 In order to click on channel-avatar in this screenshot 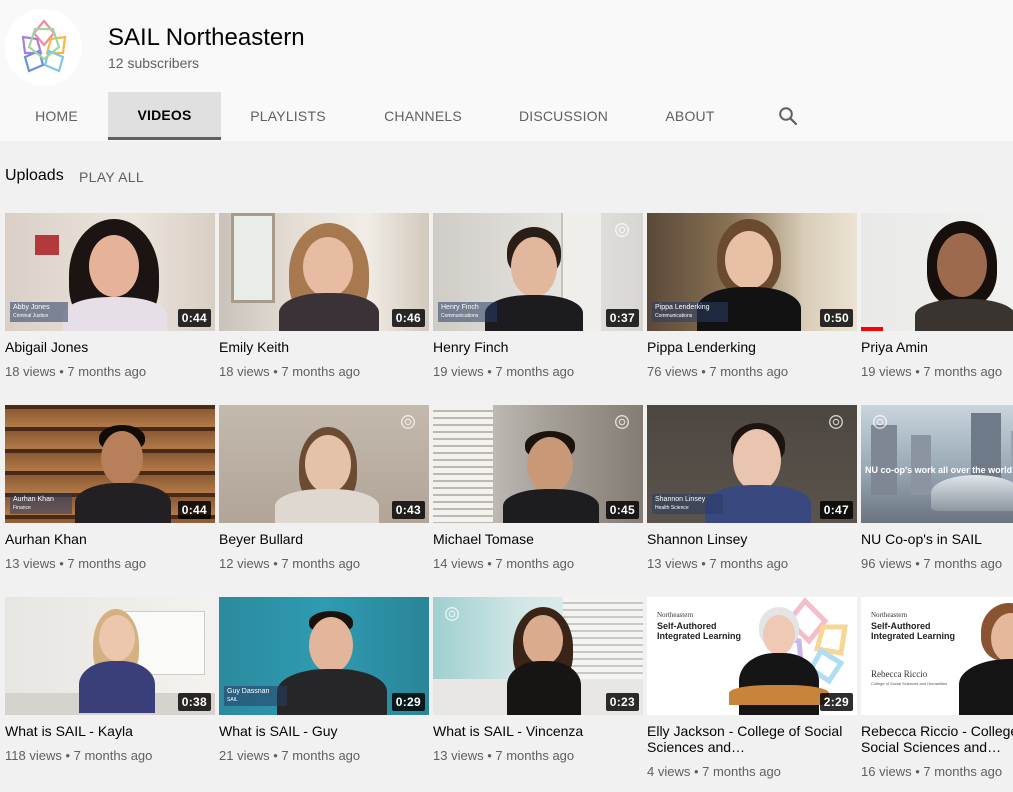, I will do `click(43, 47)`.